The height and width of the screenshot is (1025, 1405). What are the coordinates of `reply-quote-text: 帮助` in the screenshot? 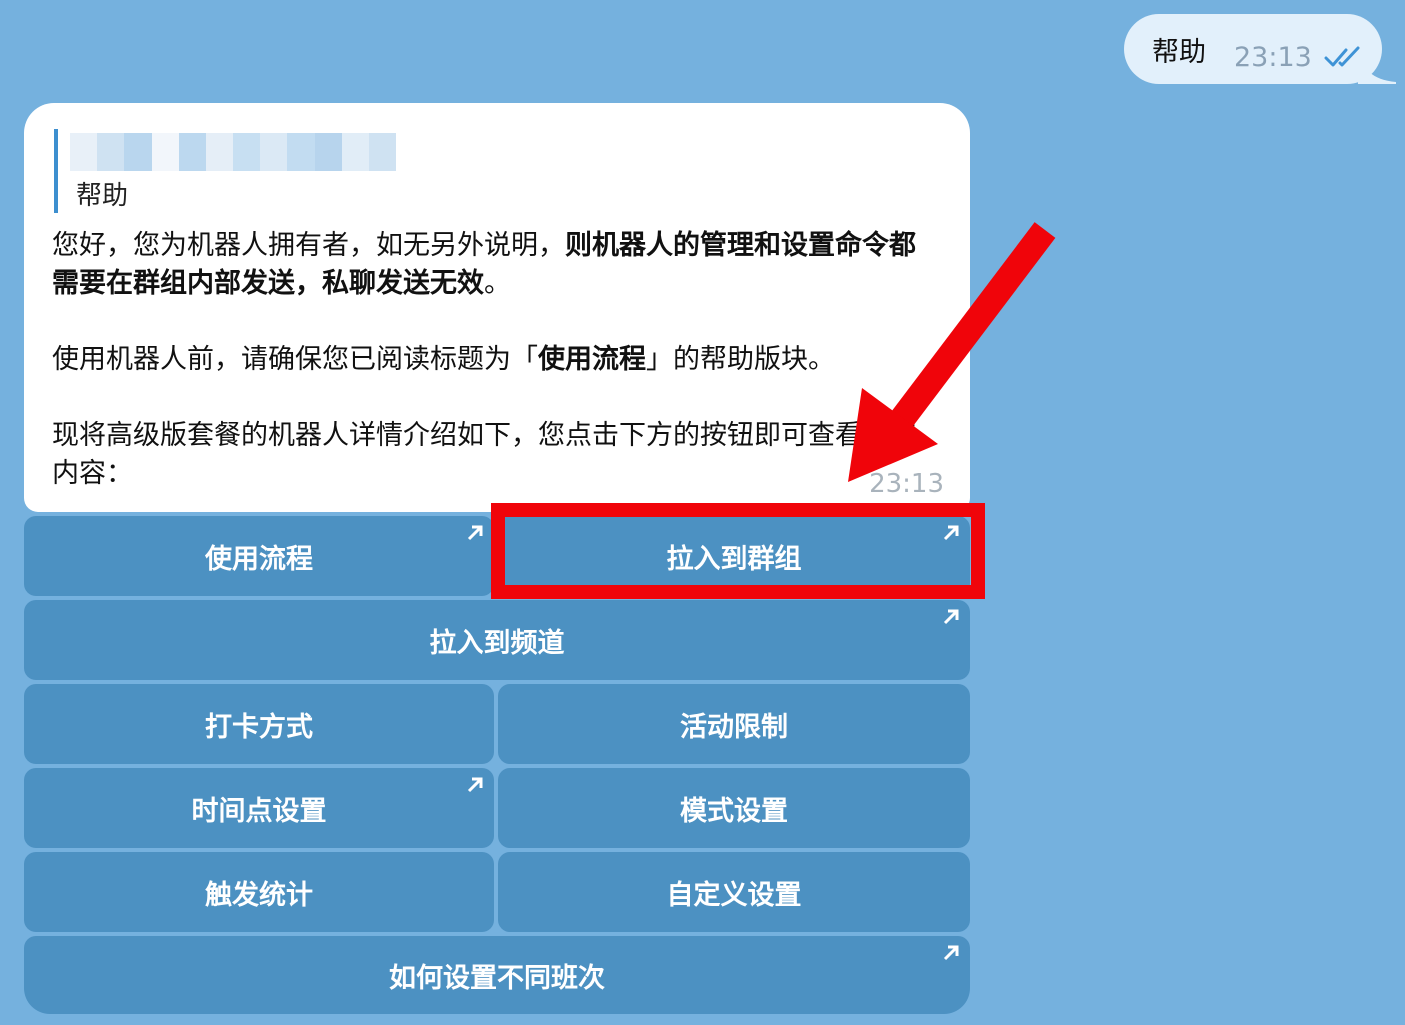 It's located at (102, 196).